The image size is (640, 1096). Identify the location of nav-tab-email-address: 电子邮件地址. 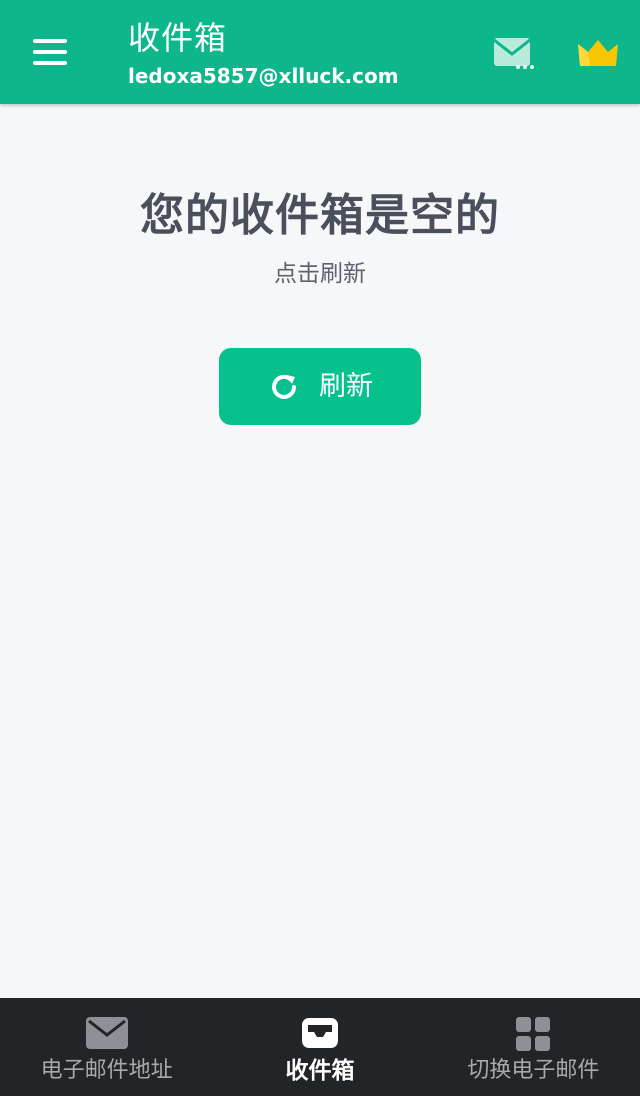
(106, 1047).